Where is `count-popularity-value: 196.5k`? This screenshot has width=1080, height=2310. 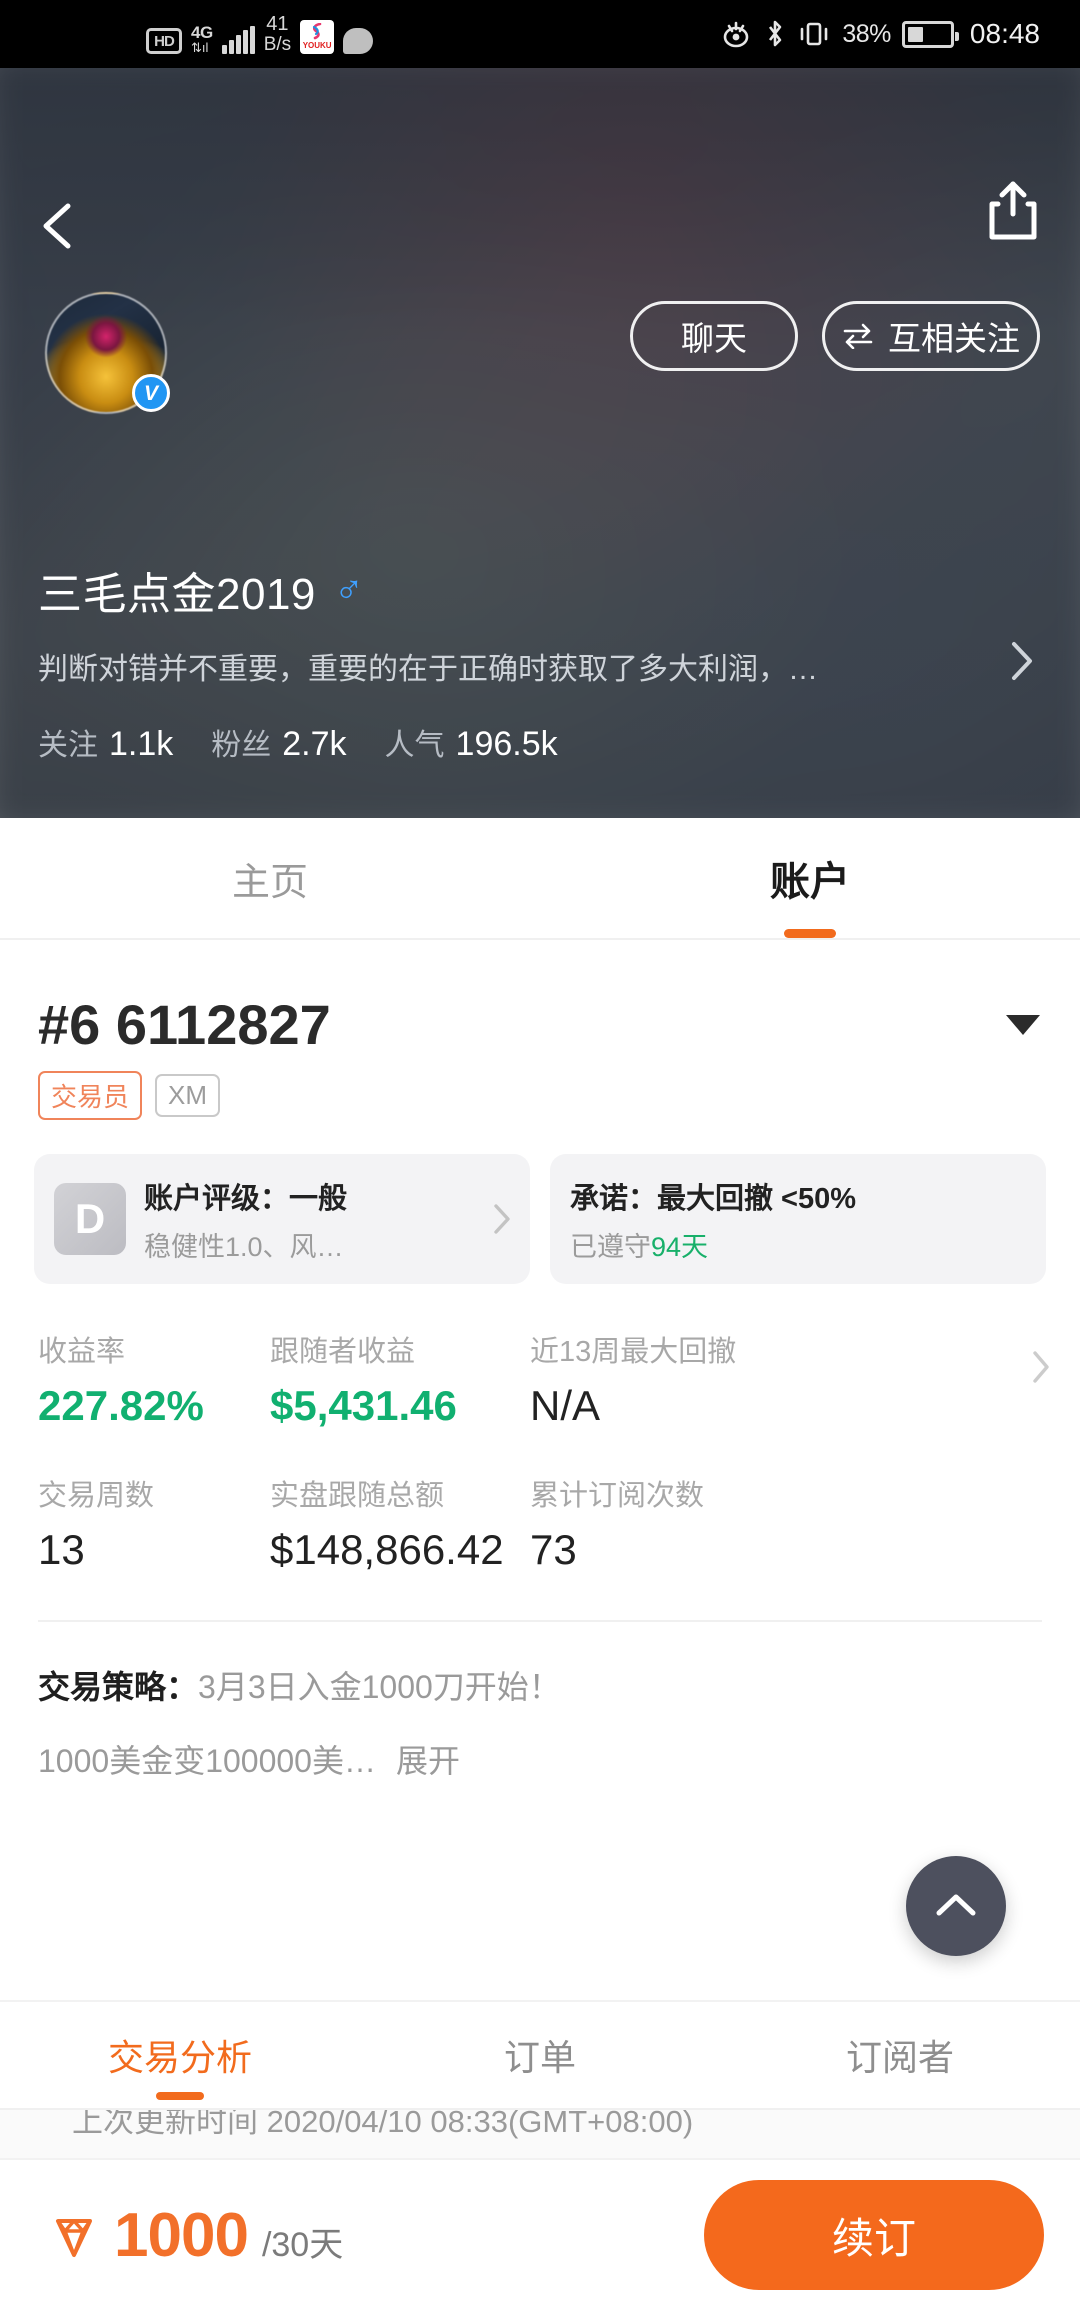
count-popularity-value: 196.5k is located at coordinates (506, 744).